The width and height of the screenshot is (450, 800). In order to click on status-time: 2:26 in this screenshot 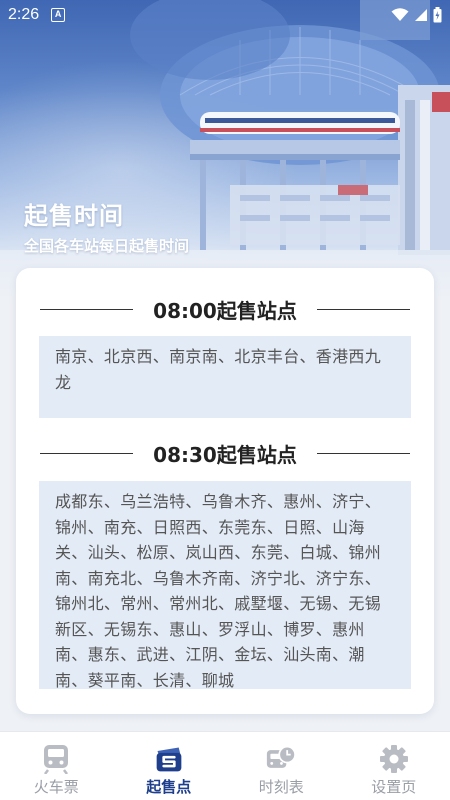, I will do `click(24, 14)`.